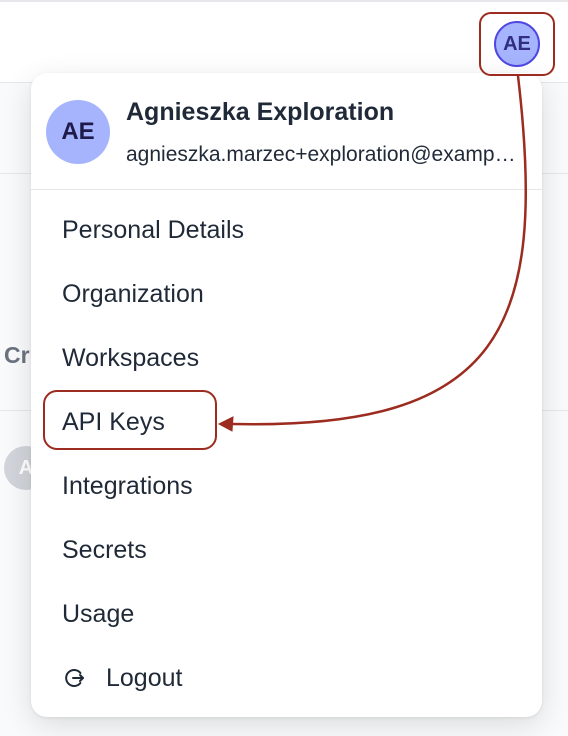  What do you see at coordinates (133, 294) in the screenshot?
I see `menu-item-organization: Organization` at bounding box center [133, 294].